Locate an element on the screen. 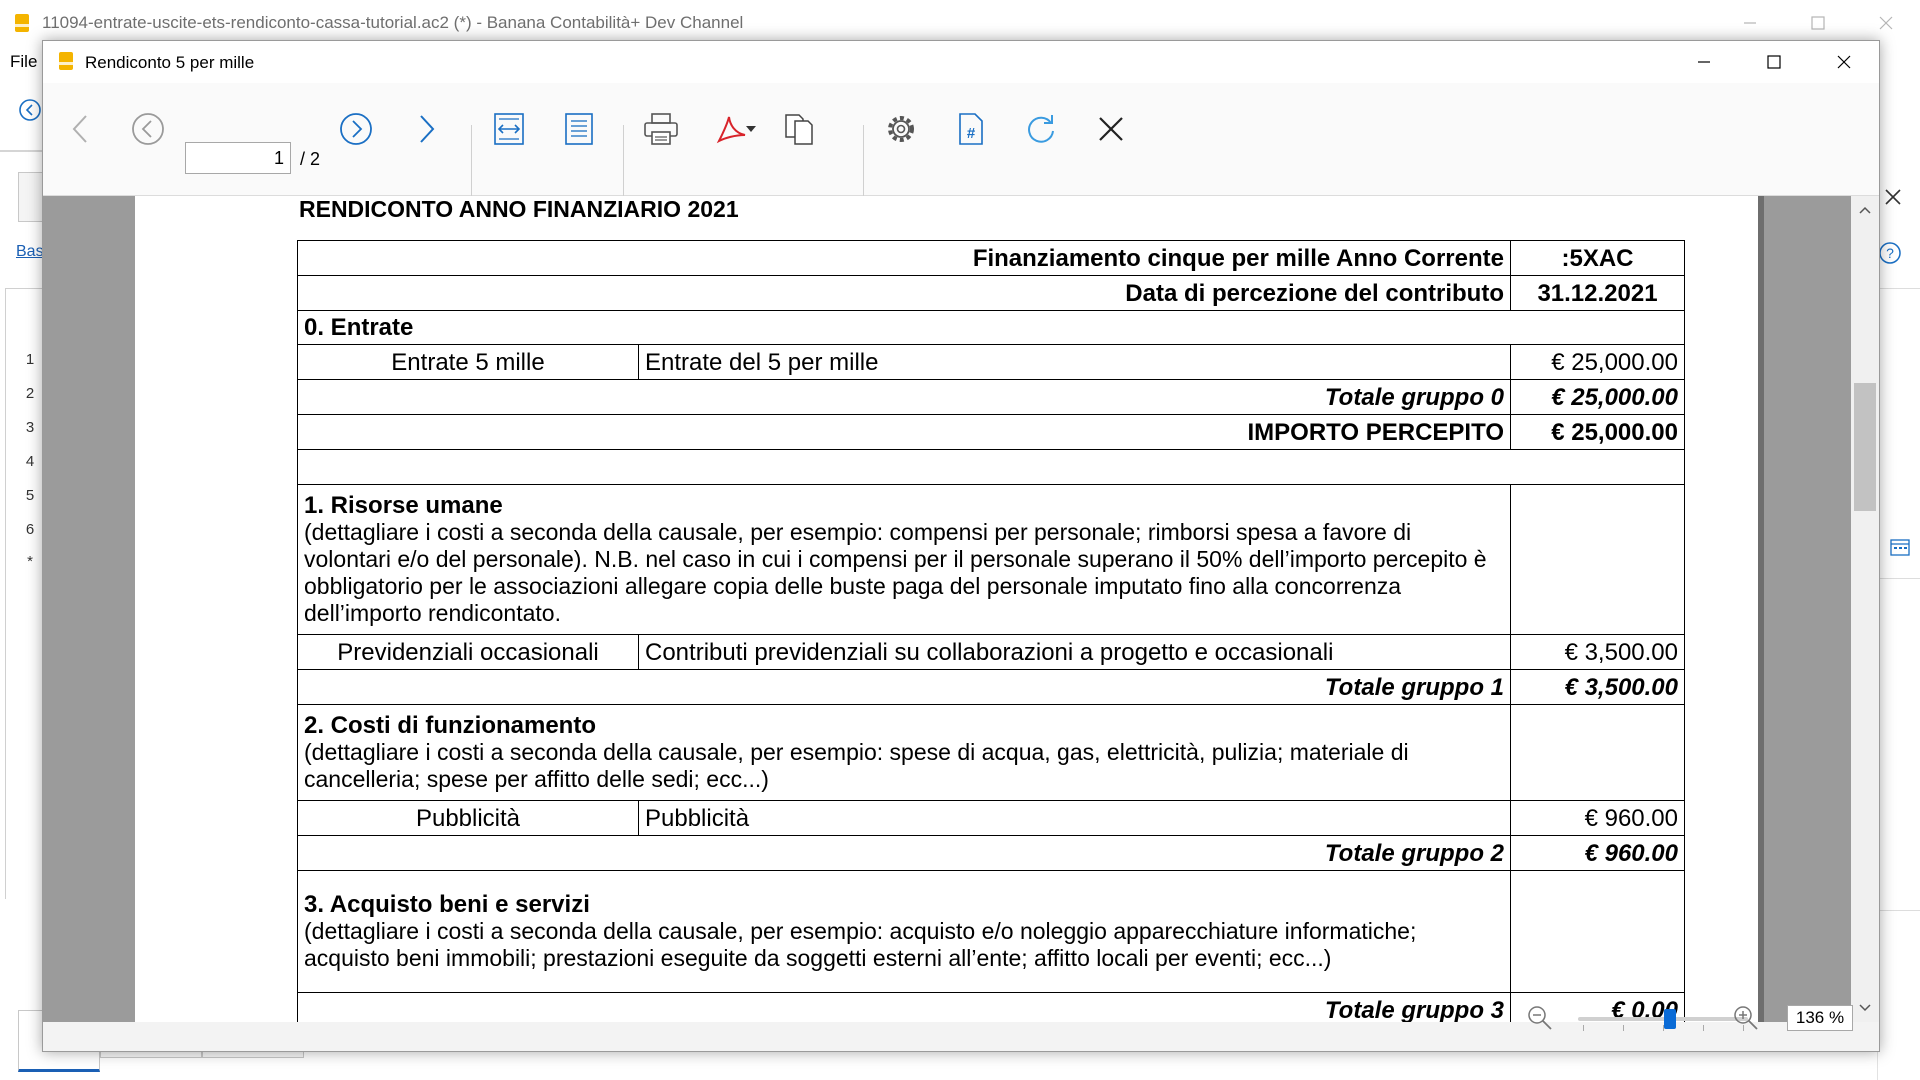  date-label: Data di percezione del contributo is located at coordinates (904, 293).